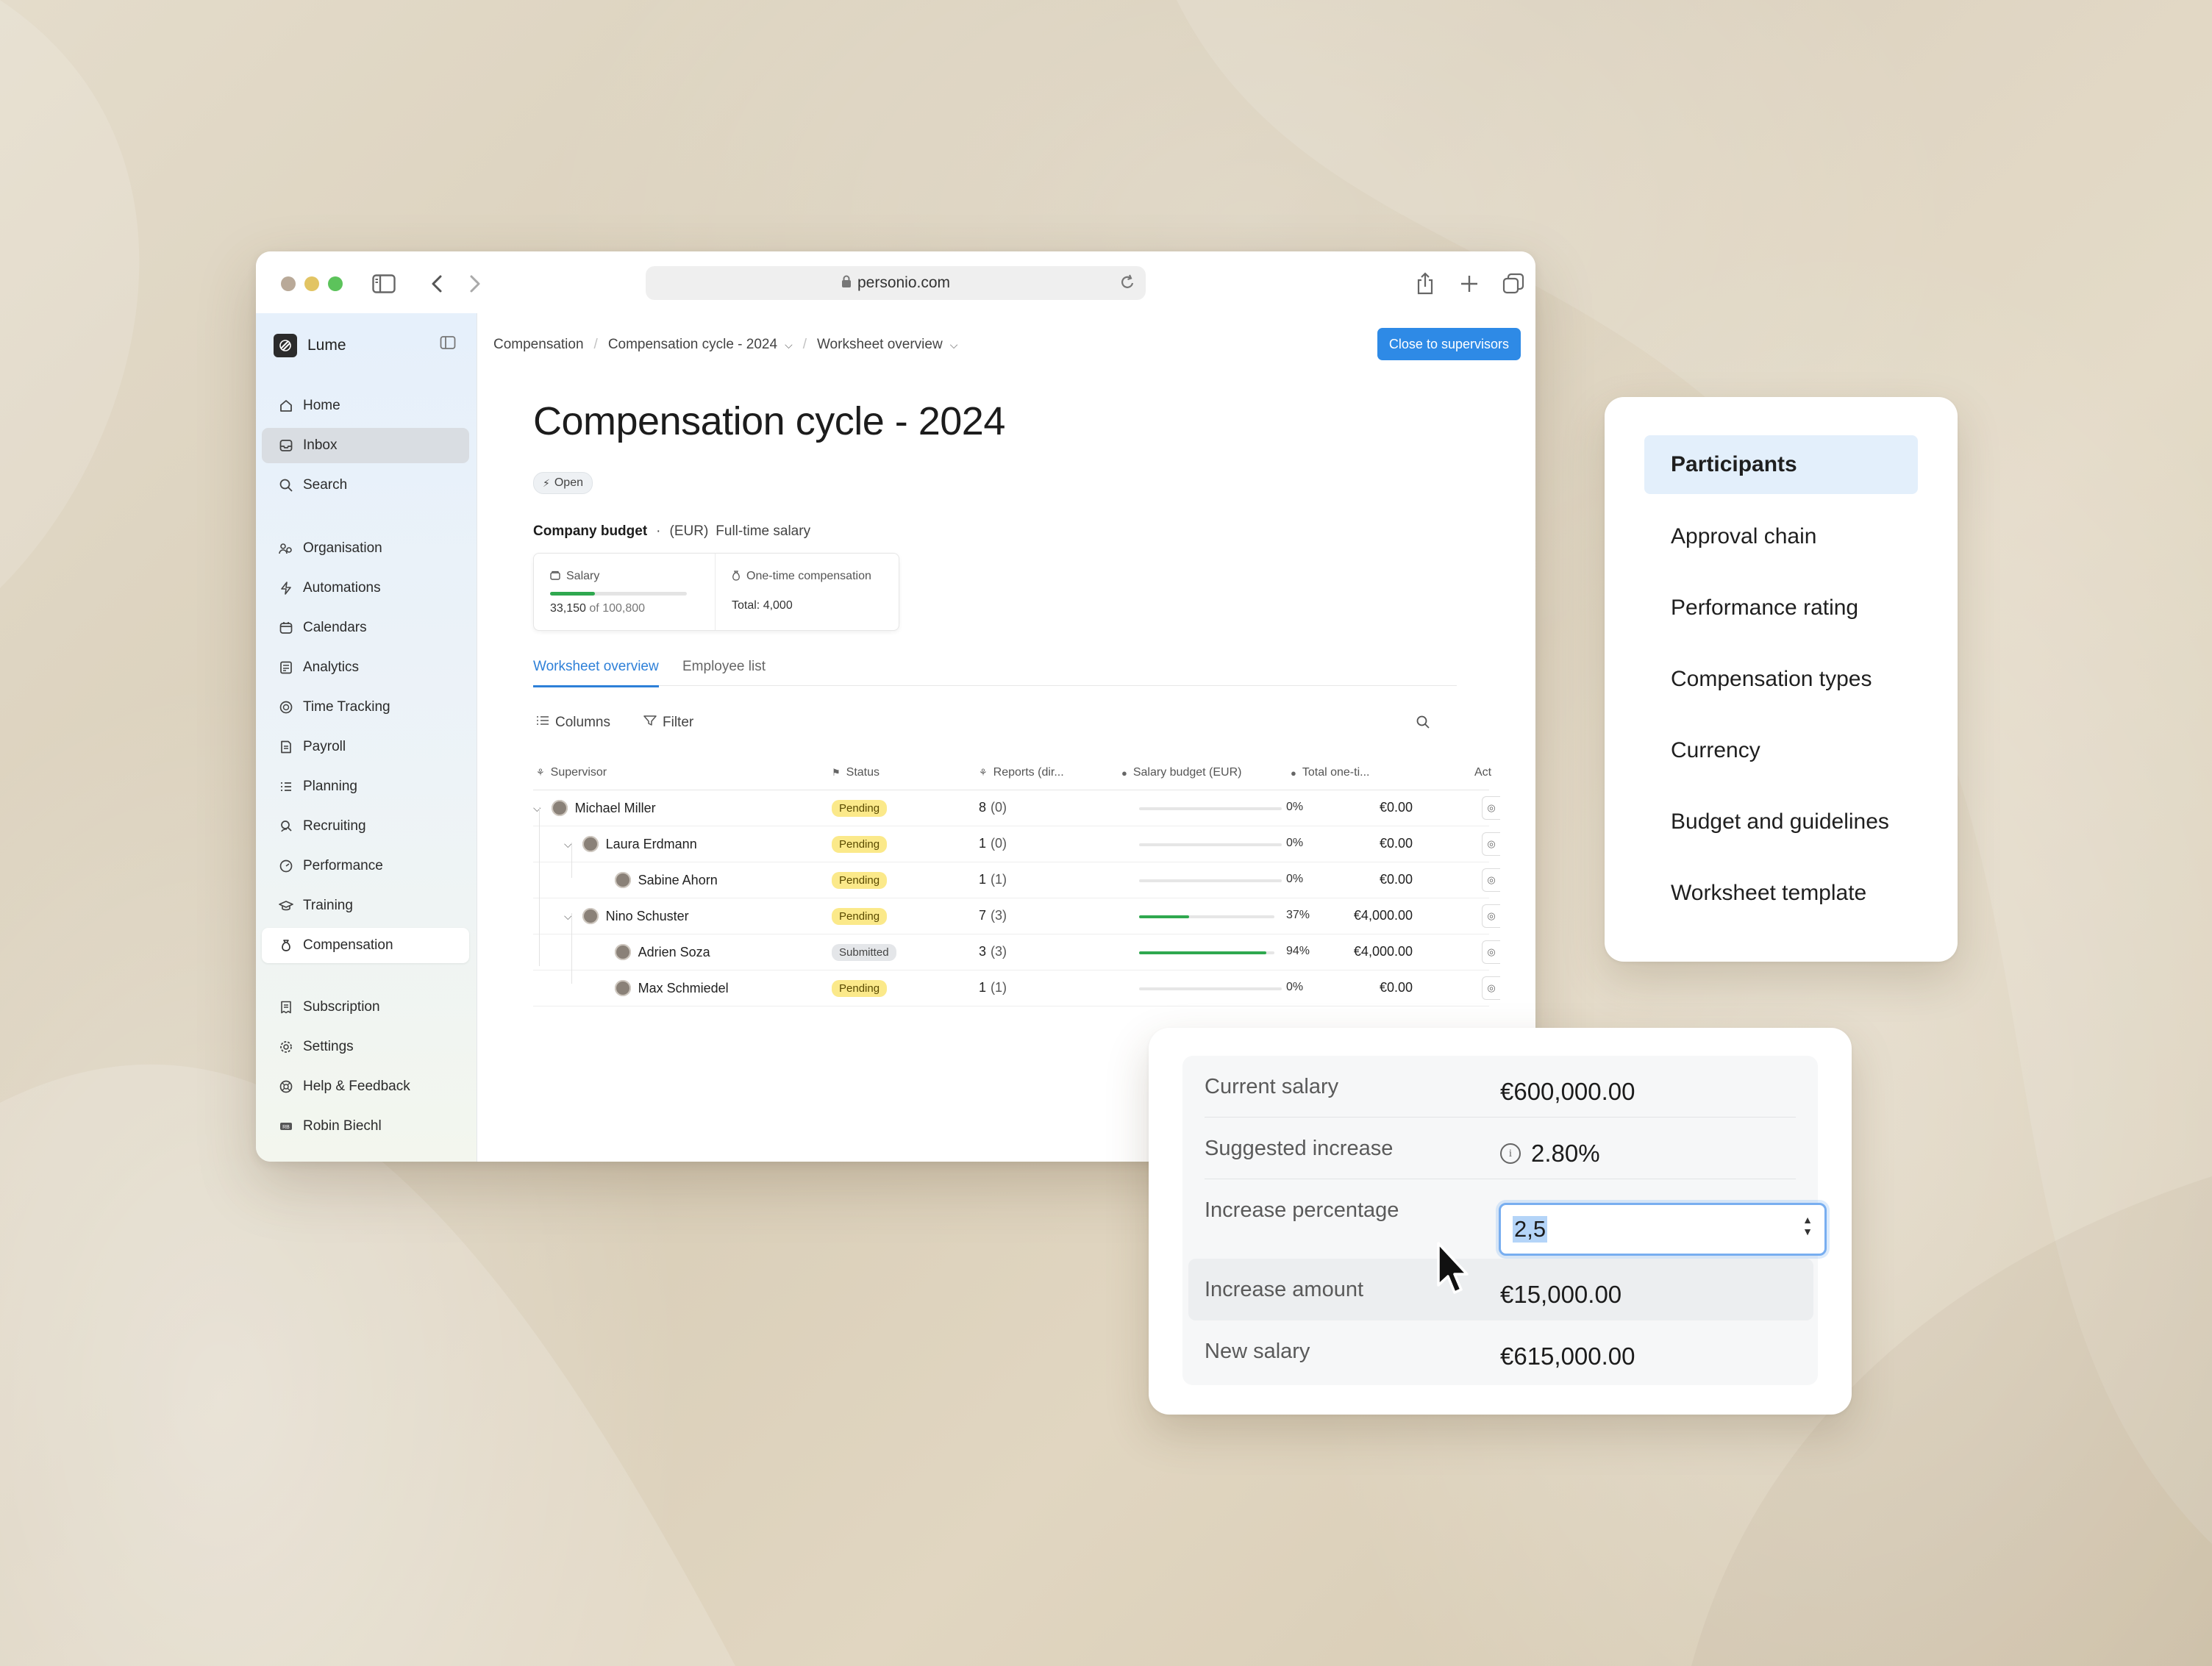  I want to click on browser-toolbar: personio.com, so click(895, 282).